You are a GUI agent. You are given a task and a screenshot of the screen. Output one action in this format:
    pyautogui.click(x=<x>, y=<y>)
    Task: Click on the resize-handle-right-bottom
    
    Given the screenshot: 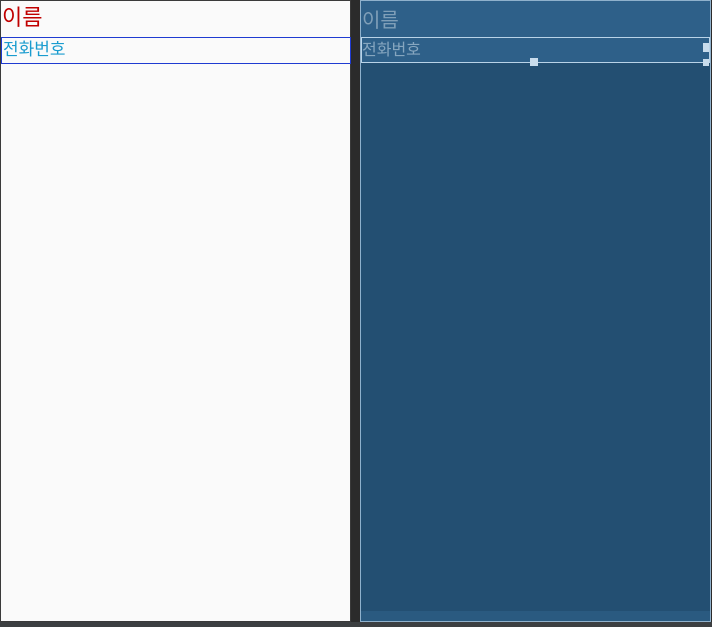 What is the action you would take?
    pyautogui.click(x=706, y=62)
    